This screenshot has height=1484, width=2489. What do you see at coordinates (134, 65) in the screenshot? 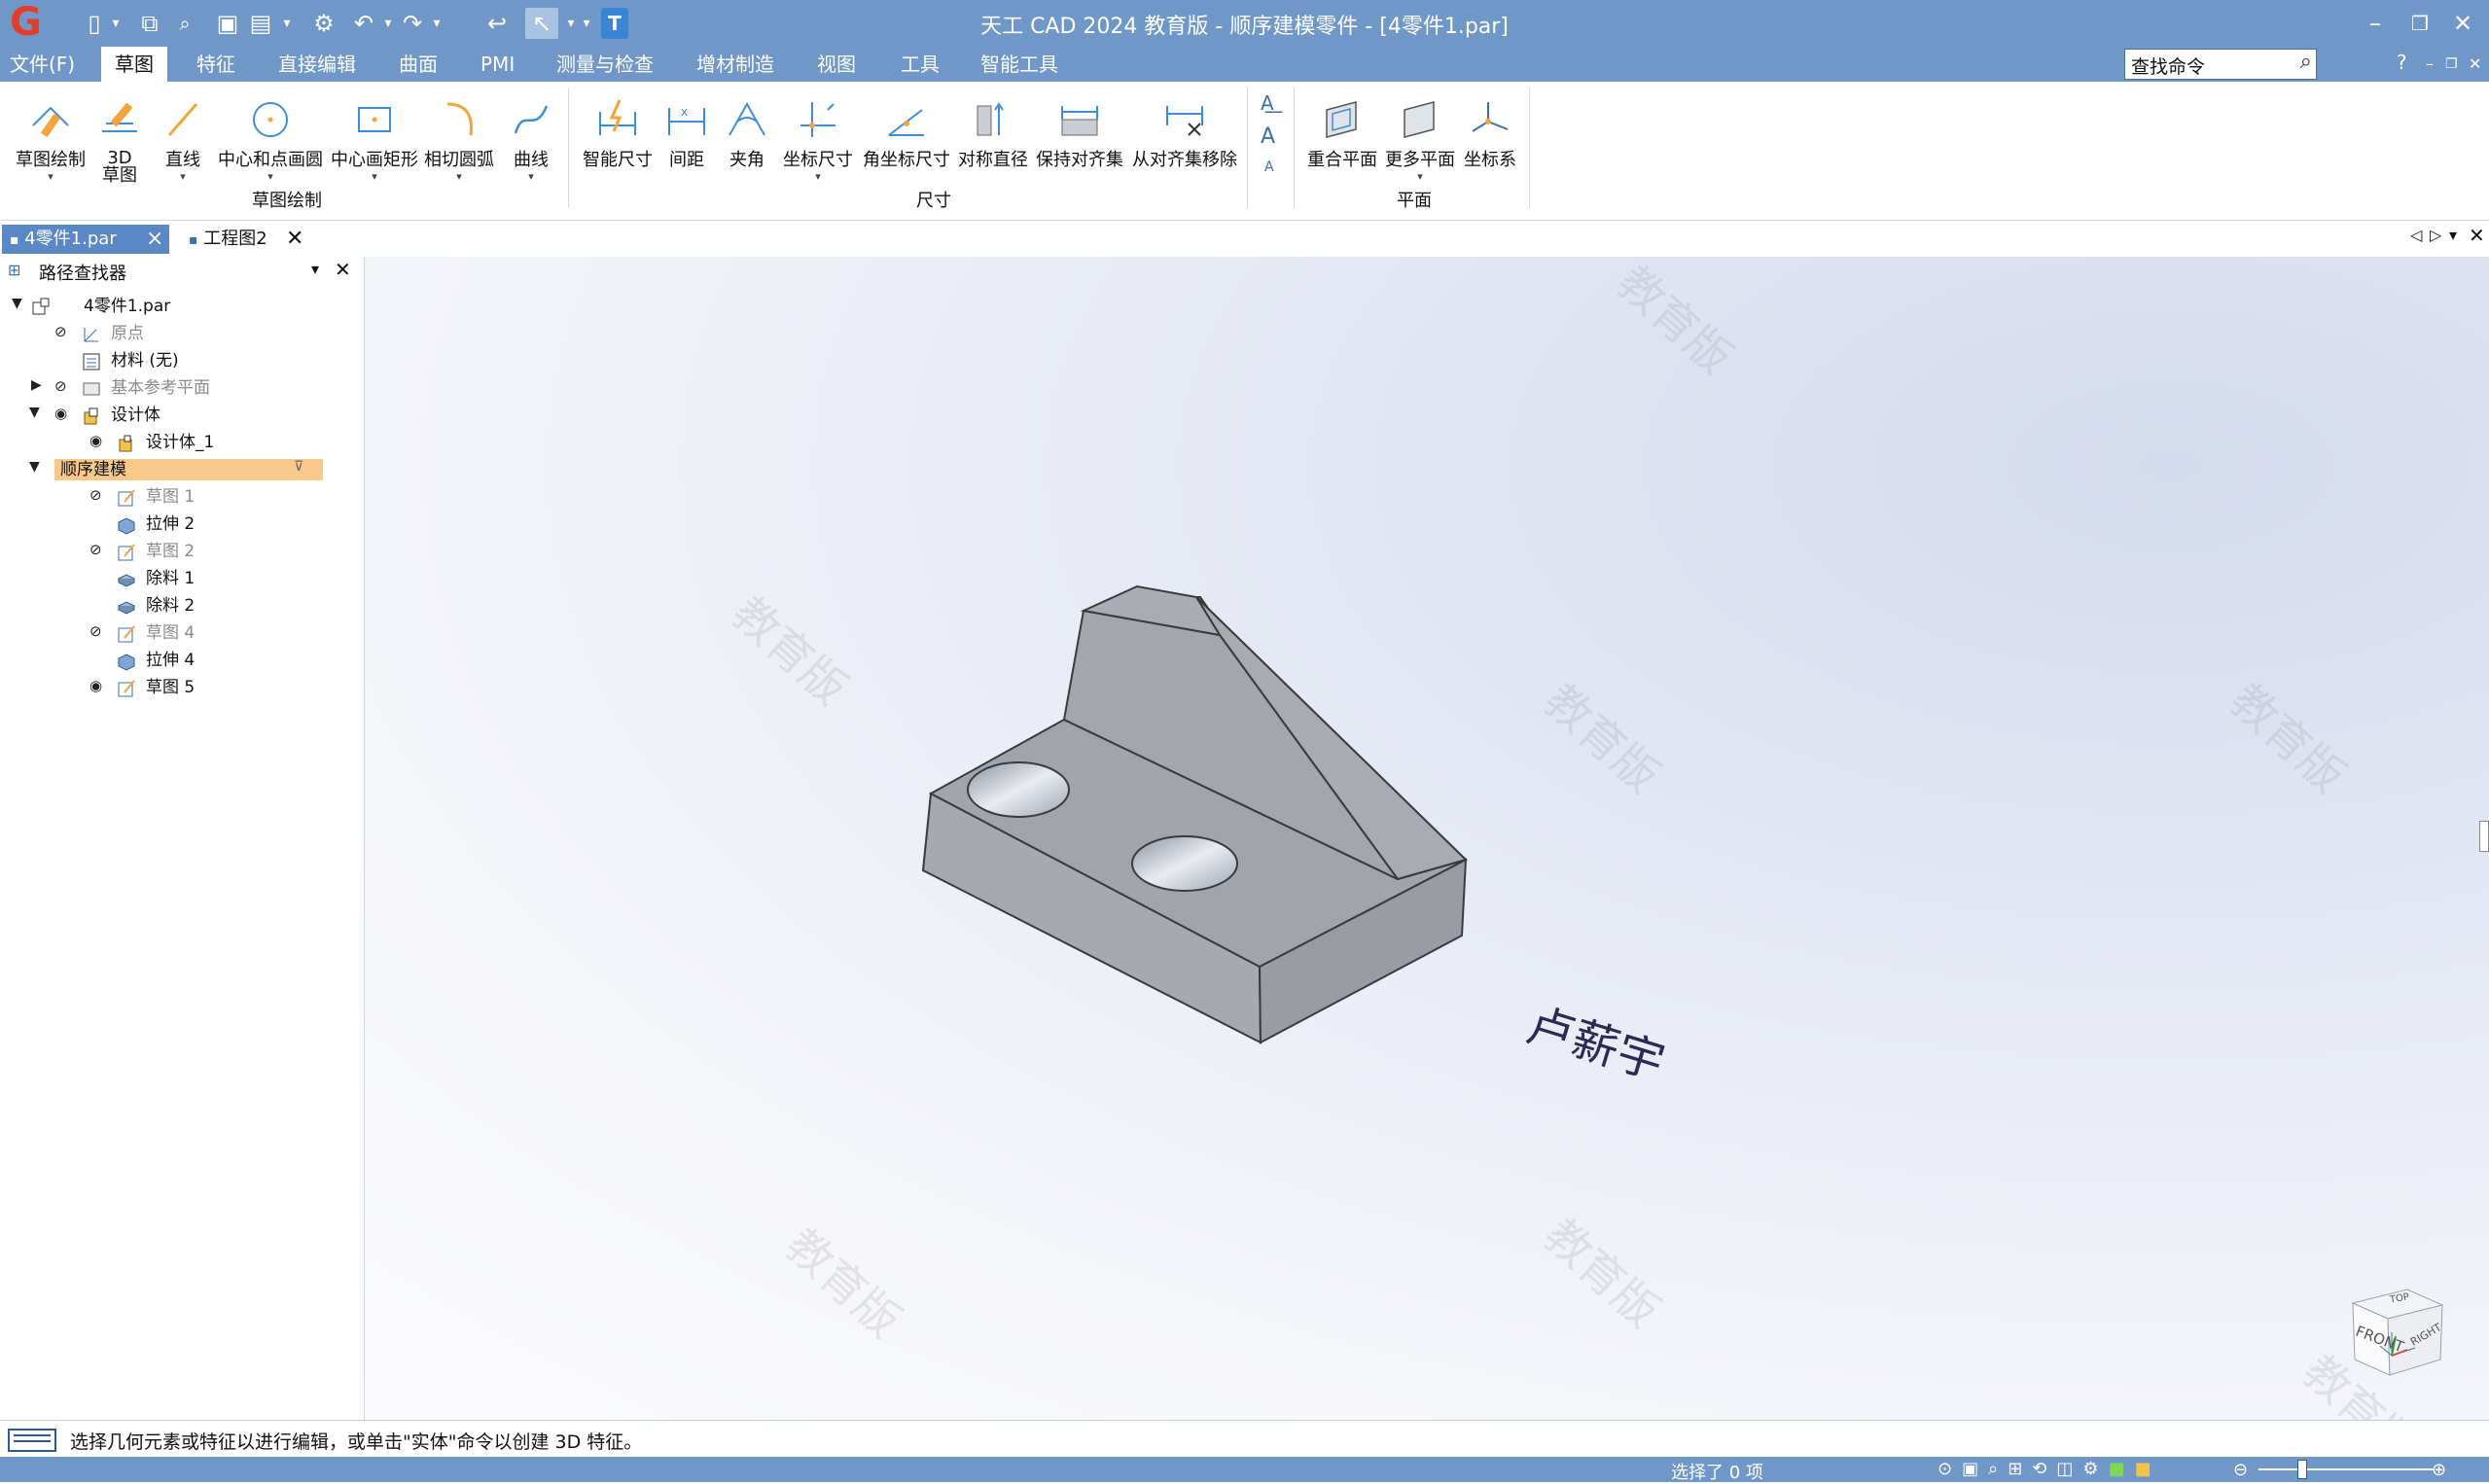
I see `menu-sketch: 草图` at bounding box center [134, 65].